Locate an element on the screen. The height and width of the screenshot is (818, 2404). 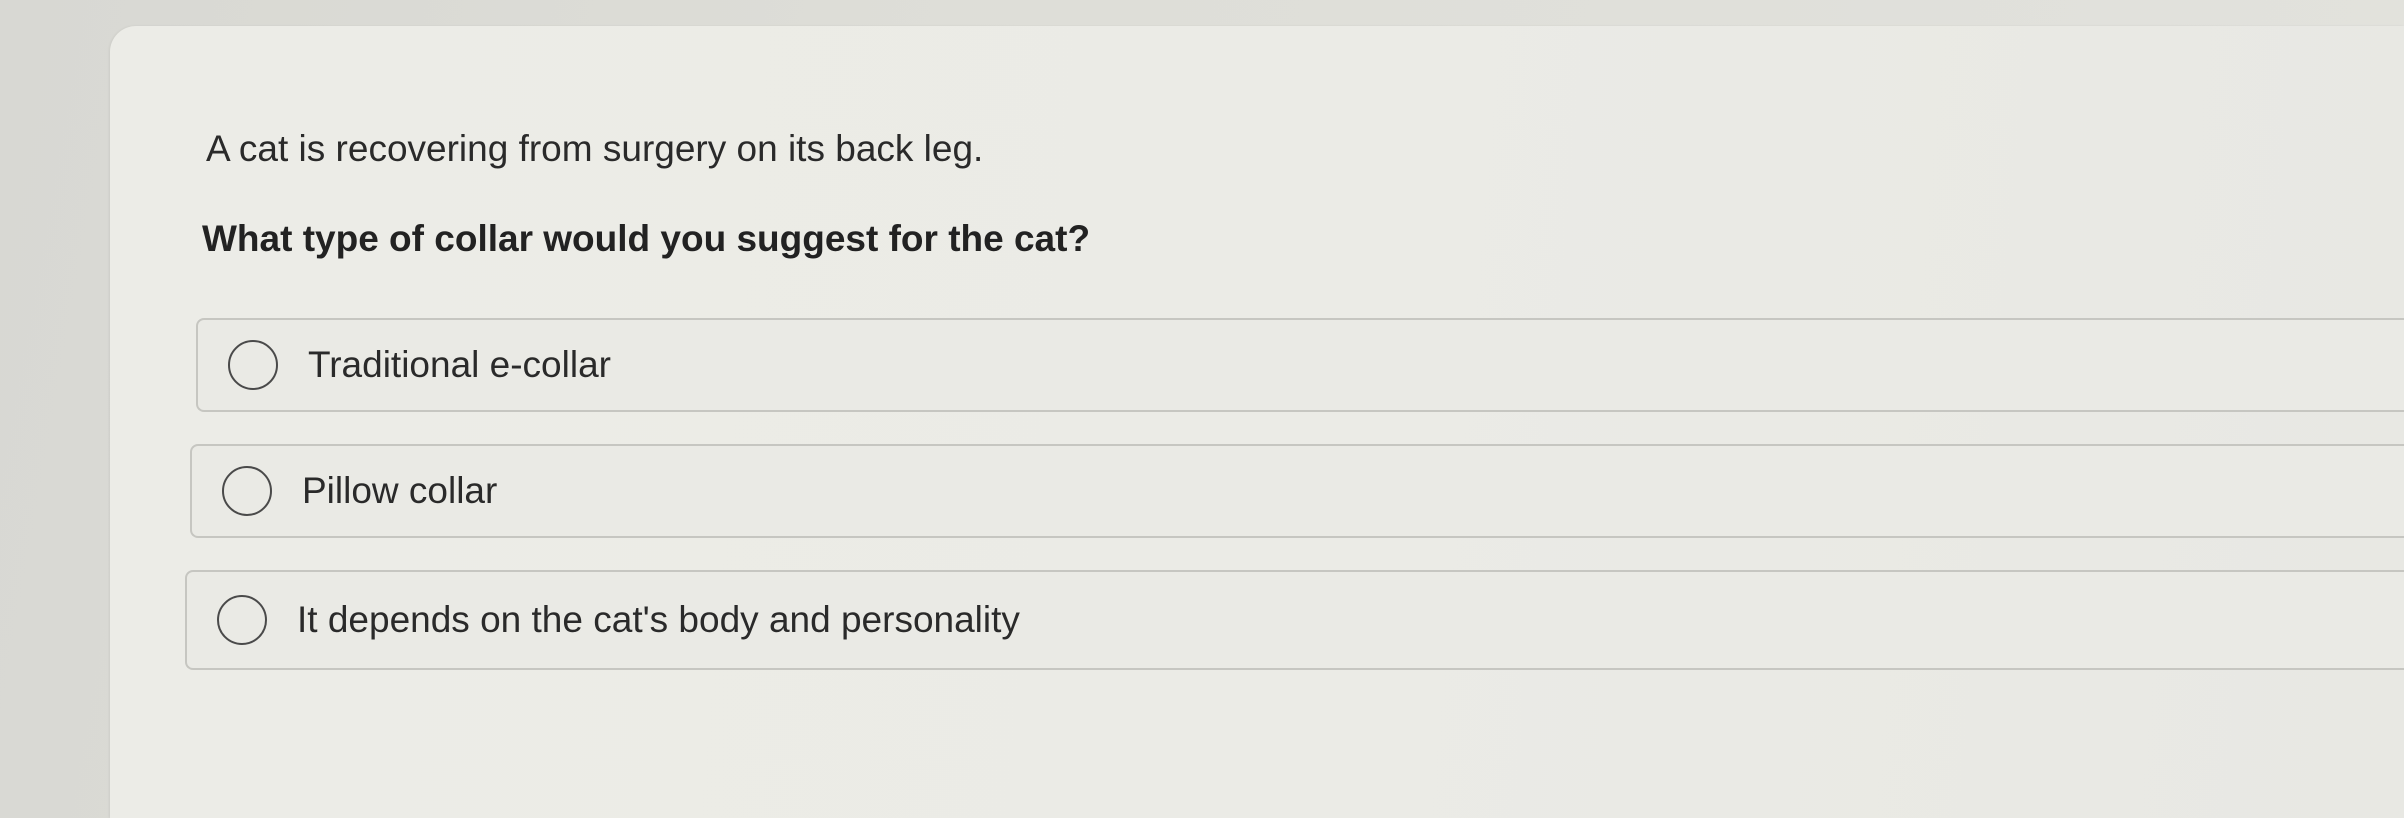
answer-option-label: Pillow collar is located at coordinates (400, 490).